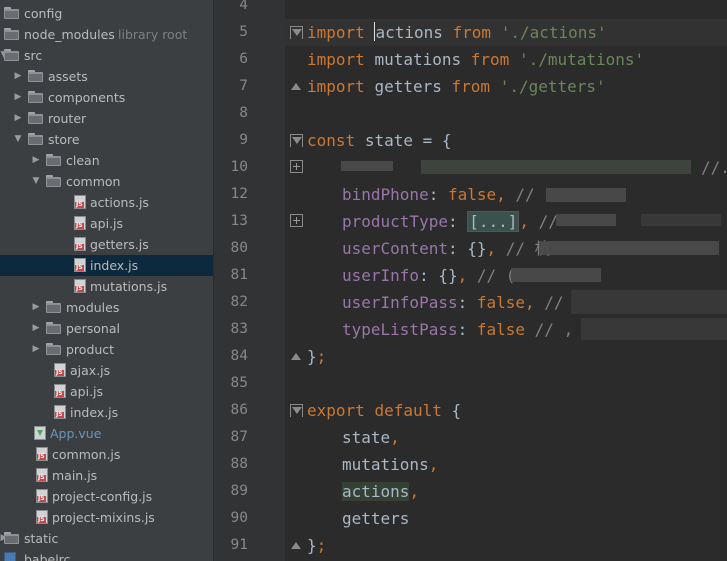 This screenshot has height=561, width=727. I want to click on tree-item-router: ▶ router, so click(106, 118).